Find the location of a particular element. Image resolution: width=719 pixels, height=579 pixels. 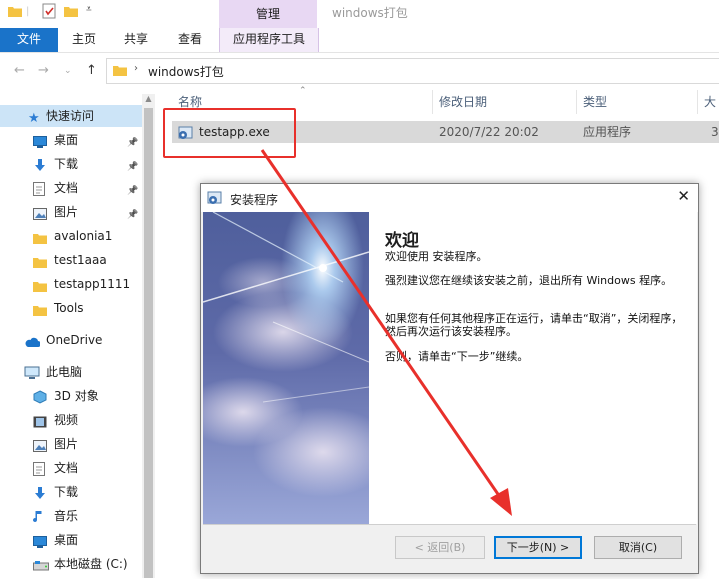

cloud-icon is located at coordinates (32, 340).